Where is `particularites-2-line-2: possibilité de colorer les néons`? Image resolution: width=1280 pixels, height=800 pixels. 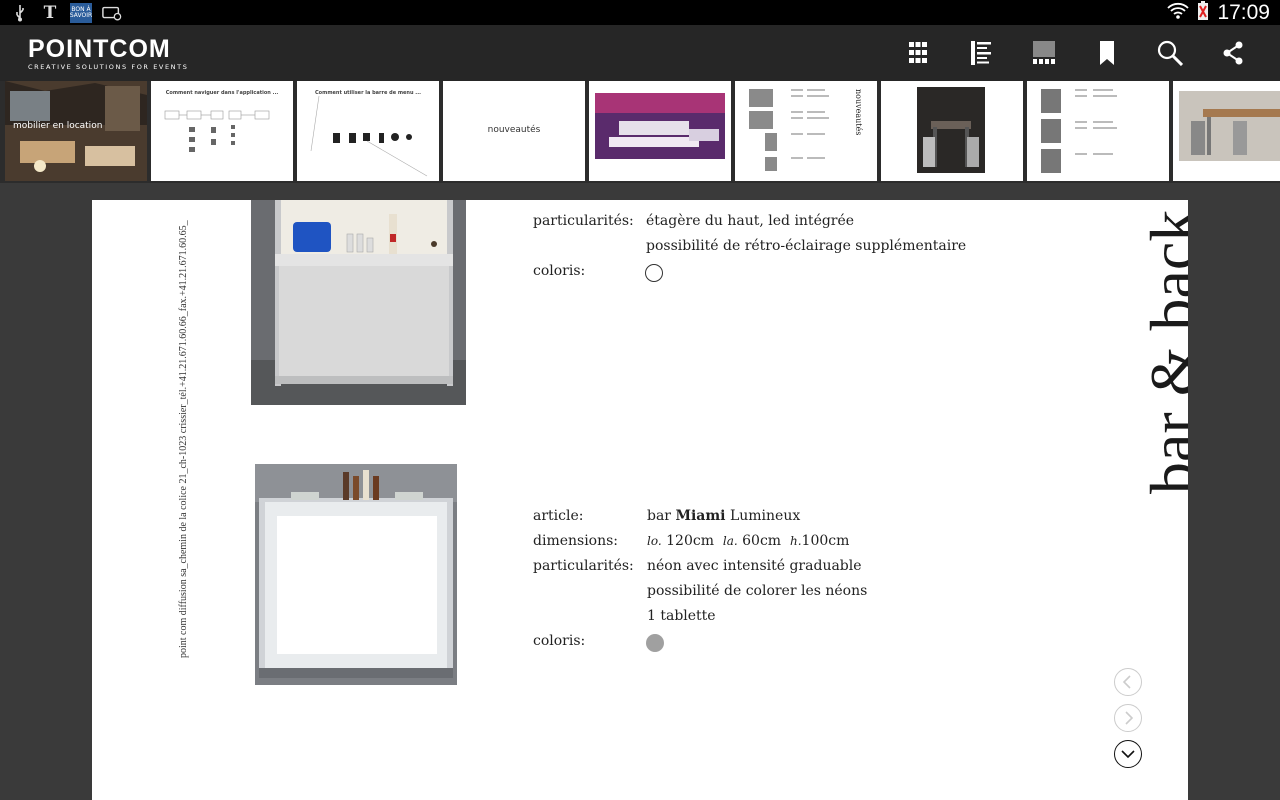
particularites-2-line-2: possibilité de colorer les néons is located at coordinates (757, 591).